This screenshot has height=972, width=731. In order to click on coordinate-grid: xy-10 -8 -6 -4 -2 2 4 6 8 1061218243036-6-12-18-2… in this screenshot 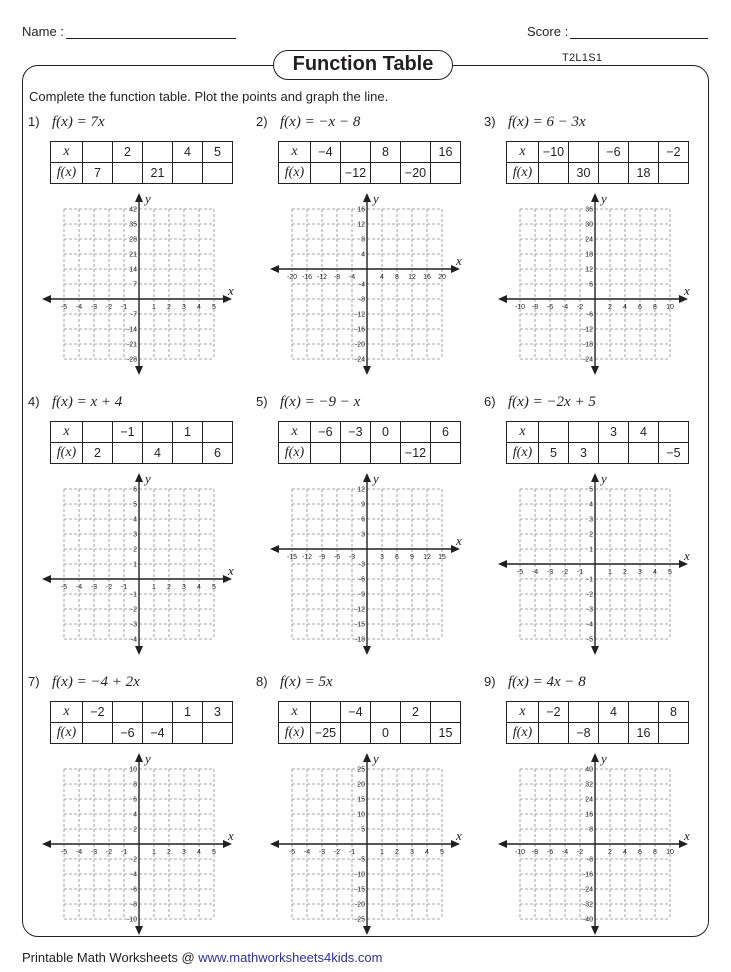, I will do `click(587, 283)`.